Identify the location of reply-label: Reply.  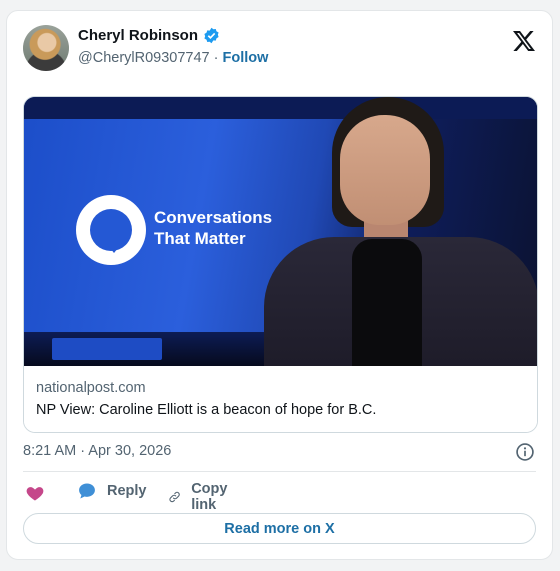
(127, 491).